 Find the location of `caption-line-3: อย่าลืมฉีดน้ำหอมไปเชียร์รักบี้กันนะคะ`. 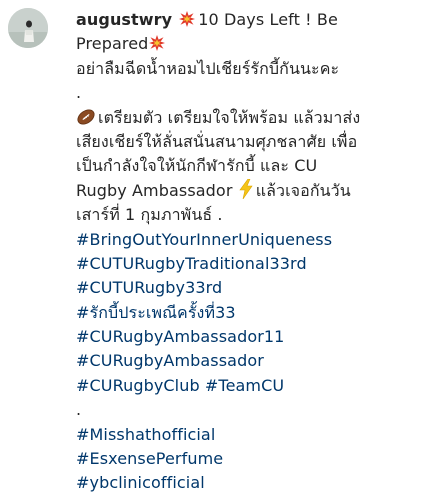

caption-line-3: อย่าลืมฉีดน้ำหอมไปเชียร์รักบี้กันนะคะ is located at coordinates (208, 68).